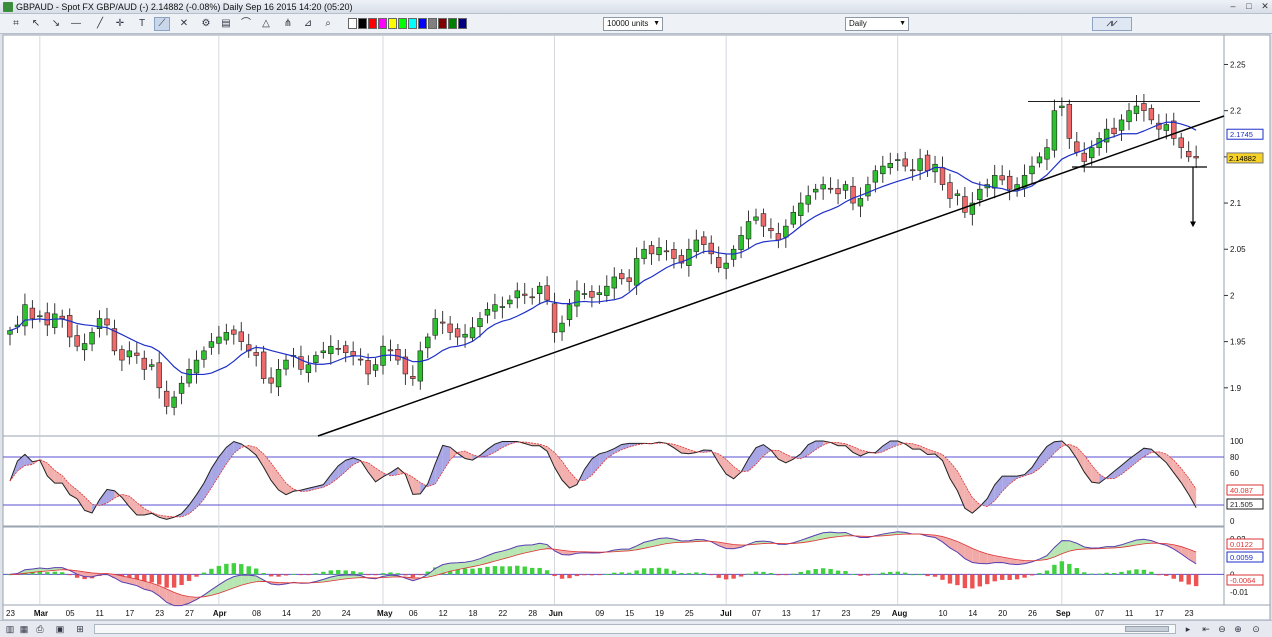 This screenshot has width=1272, height=637. Describe the element at coordinates (1233, 6) in the screenshot. I see `minimize-button: –` at that location.